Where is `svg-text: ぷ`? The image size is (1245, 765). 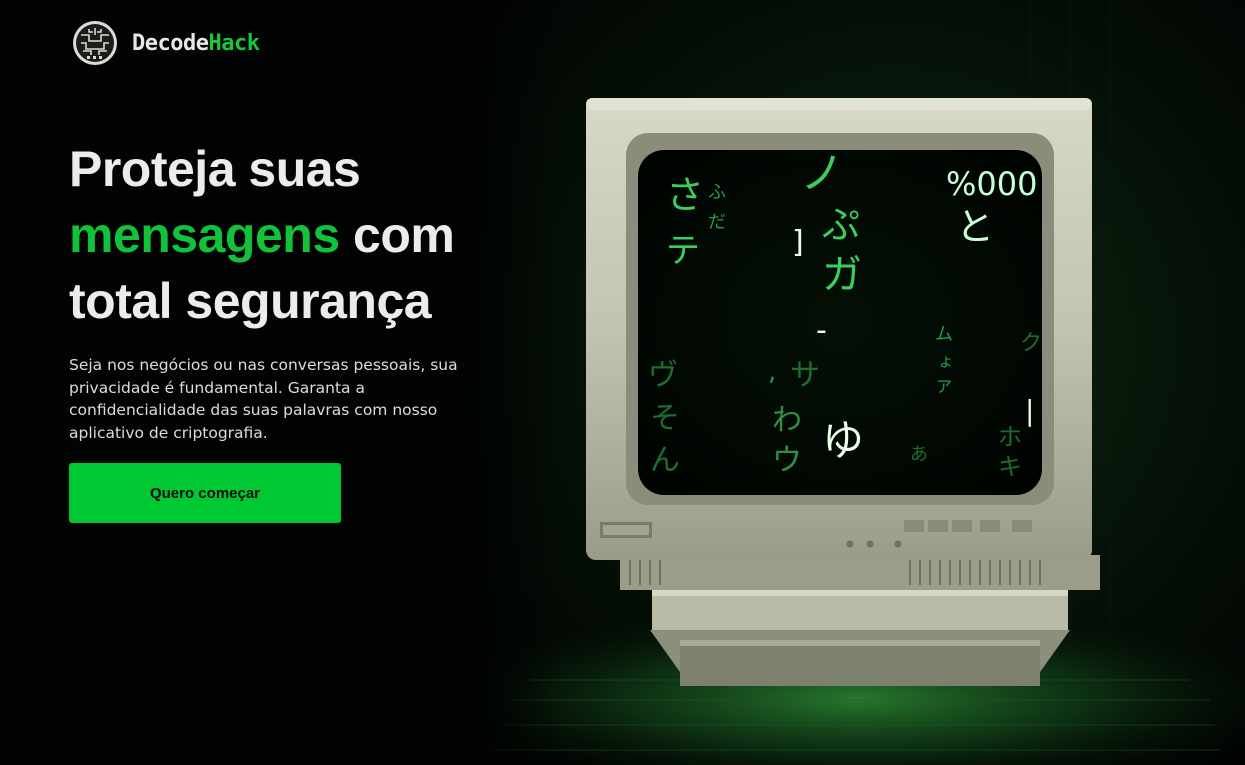 svg-text: ぷ is located at coordinates (841, 225).